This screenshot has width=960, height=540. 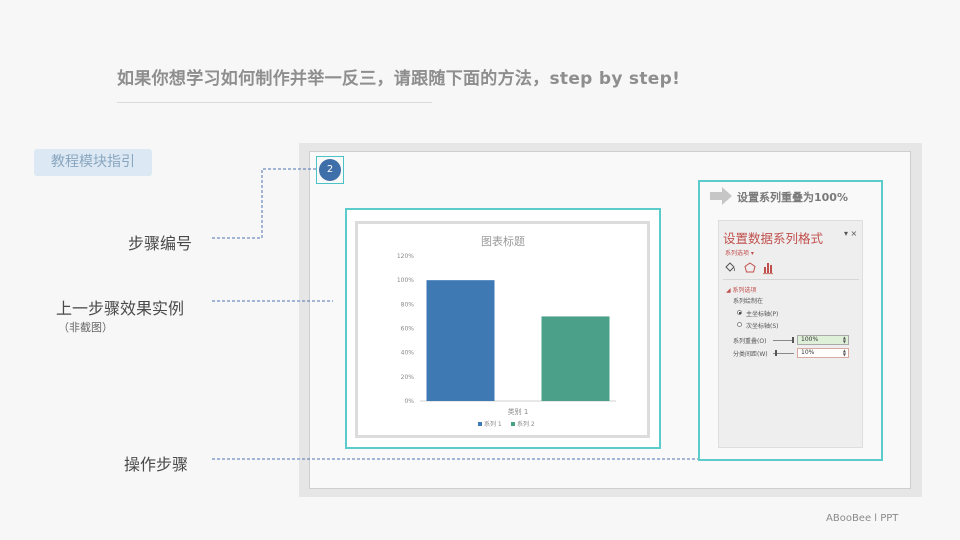 What do you see at coordinates (264, 203) in the screenshot?
I see `leader-step-number` at bounding box center [264, 203].